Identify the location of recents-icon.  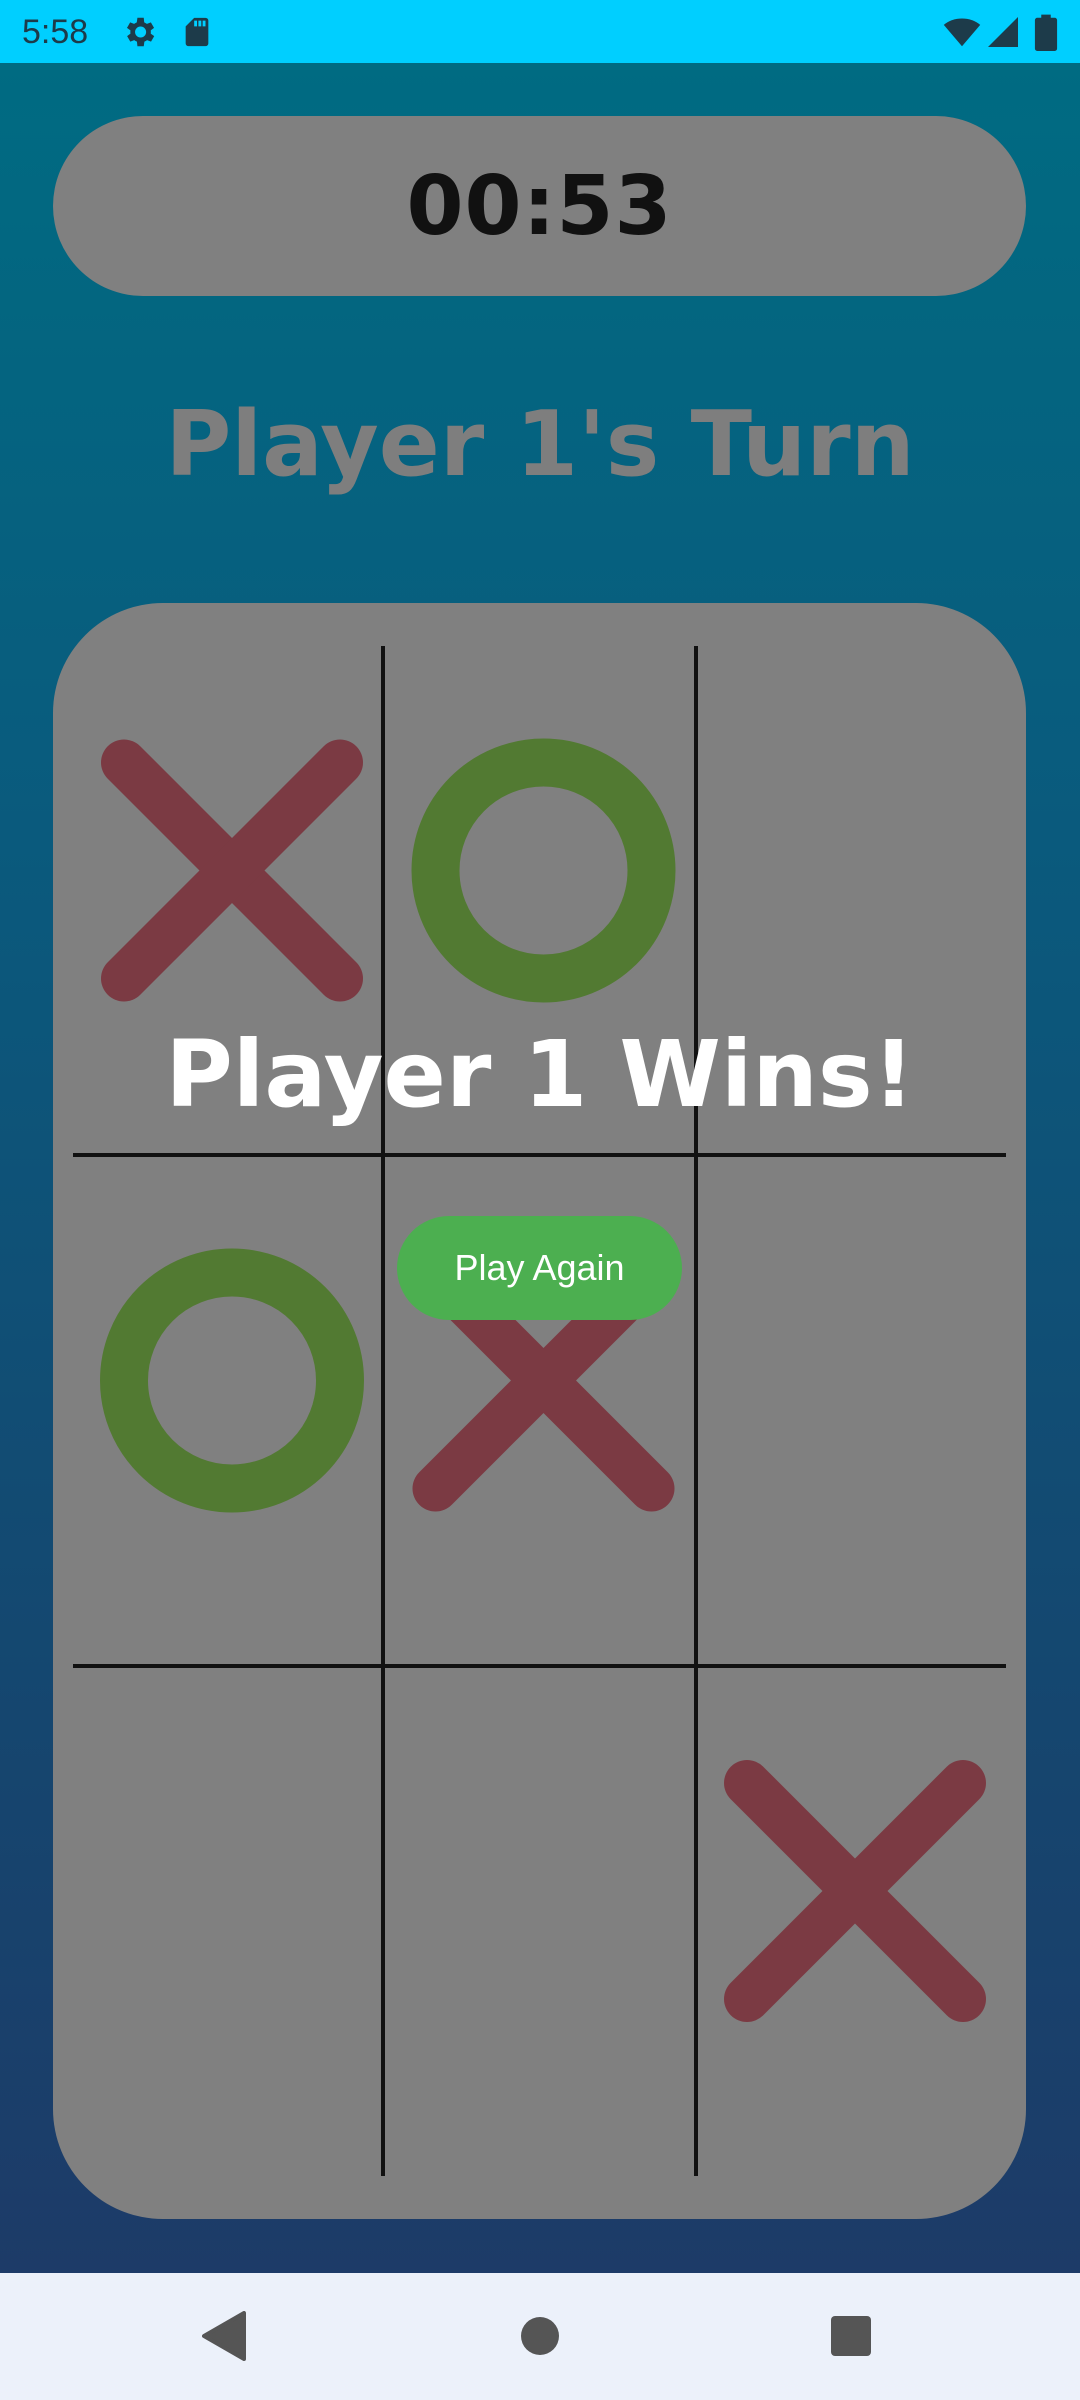
(851, 2336).